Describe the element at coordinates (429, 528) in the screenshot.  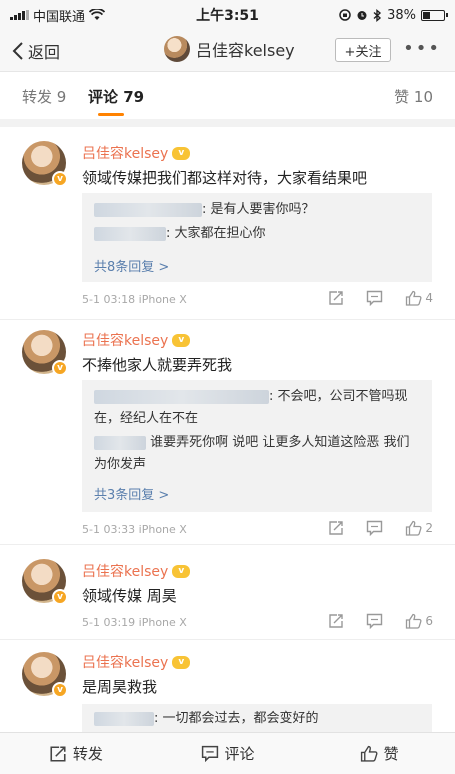
I see `like-count: 2` at that location.